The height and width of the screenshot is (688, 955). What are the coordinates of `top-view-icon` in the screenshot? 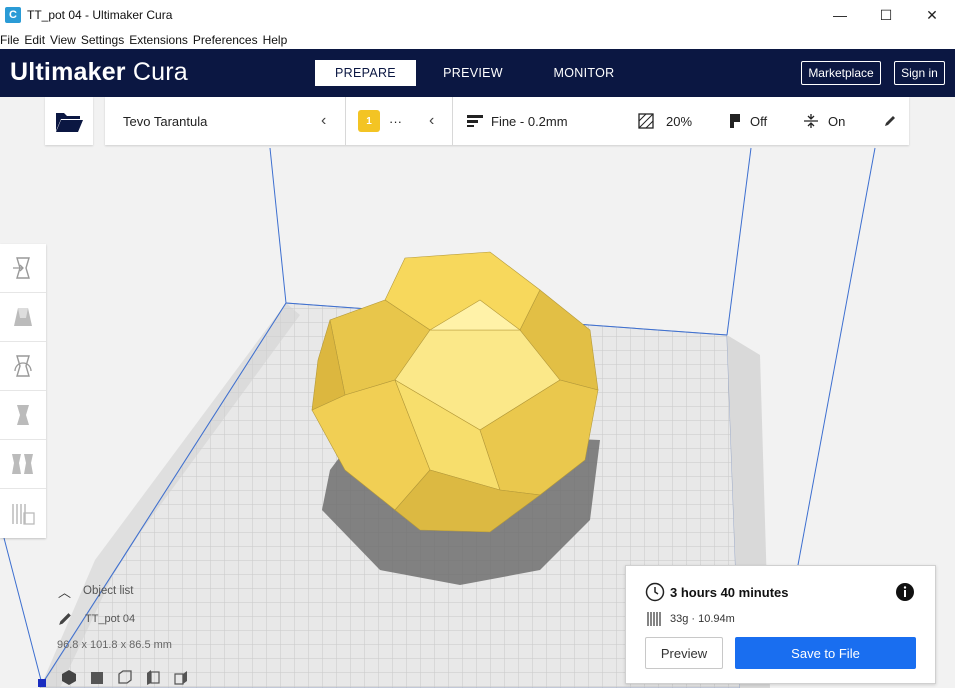 It's located at (125, 677).